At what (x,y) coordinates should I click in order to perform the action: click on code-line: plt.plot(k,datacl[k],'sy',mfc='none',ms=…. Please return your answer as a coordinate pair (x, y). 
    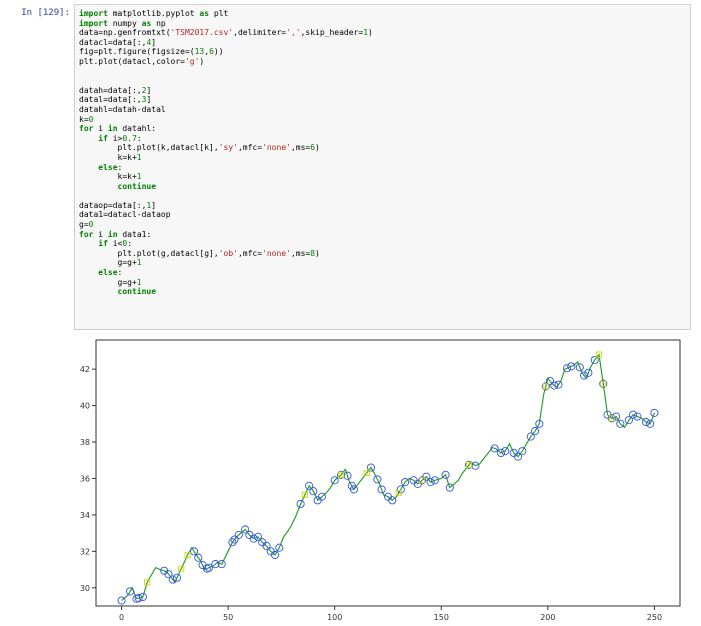
    Looking at the image, I should click on (199, 147).